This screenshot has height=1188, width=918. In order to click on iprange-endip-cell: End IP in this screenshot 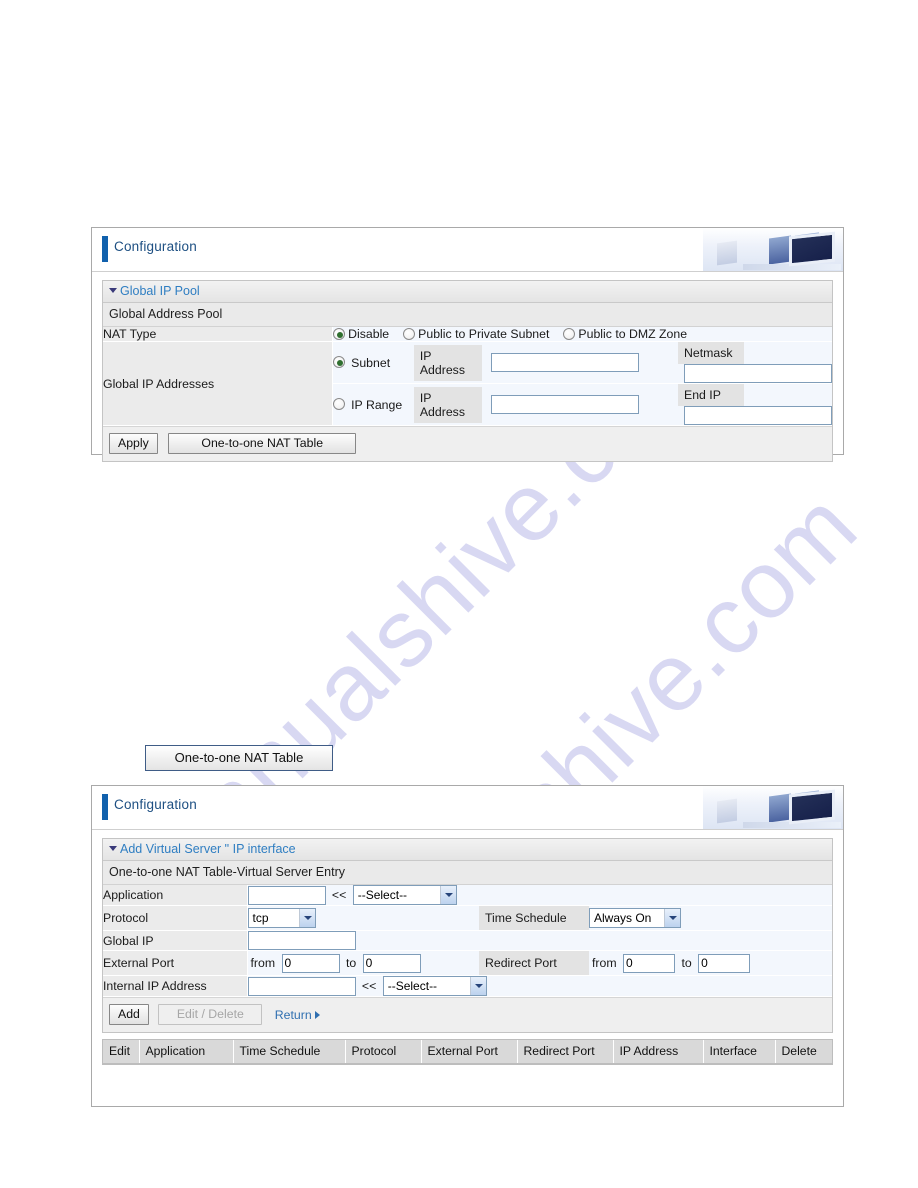, I will do `click(755, 404)`.